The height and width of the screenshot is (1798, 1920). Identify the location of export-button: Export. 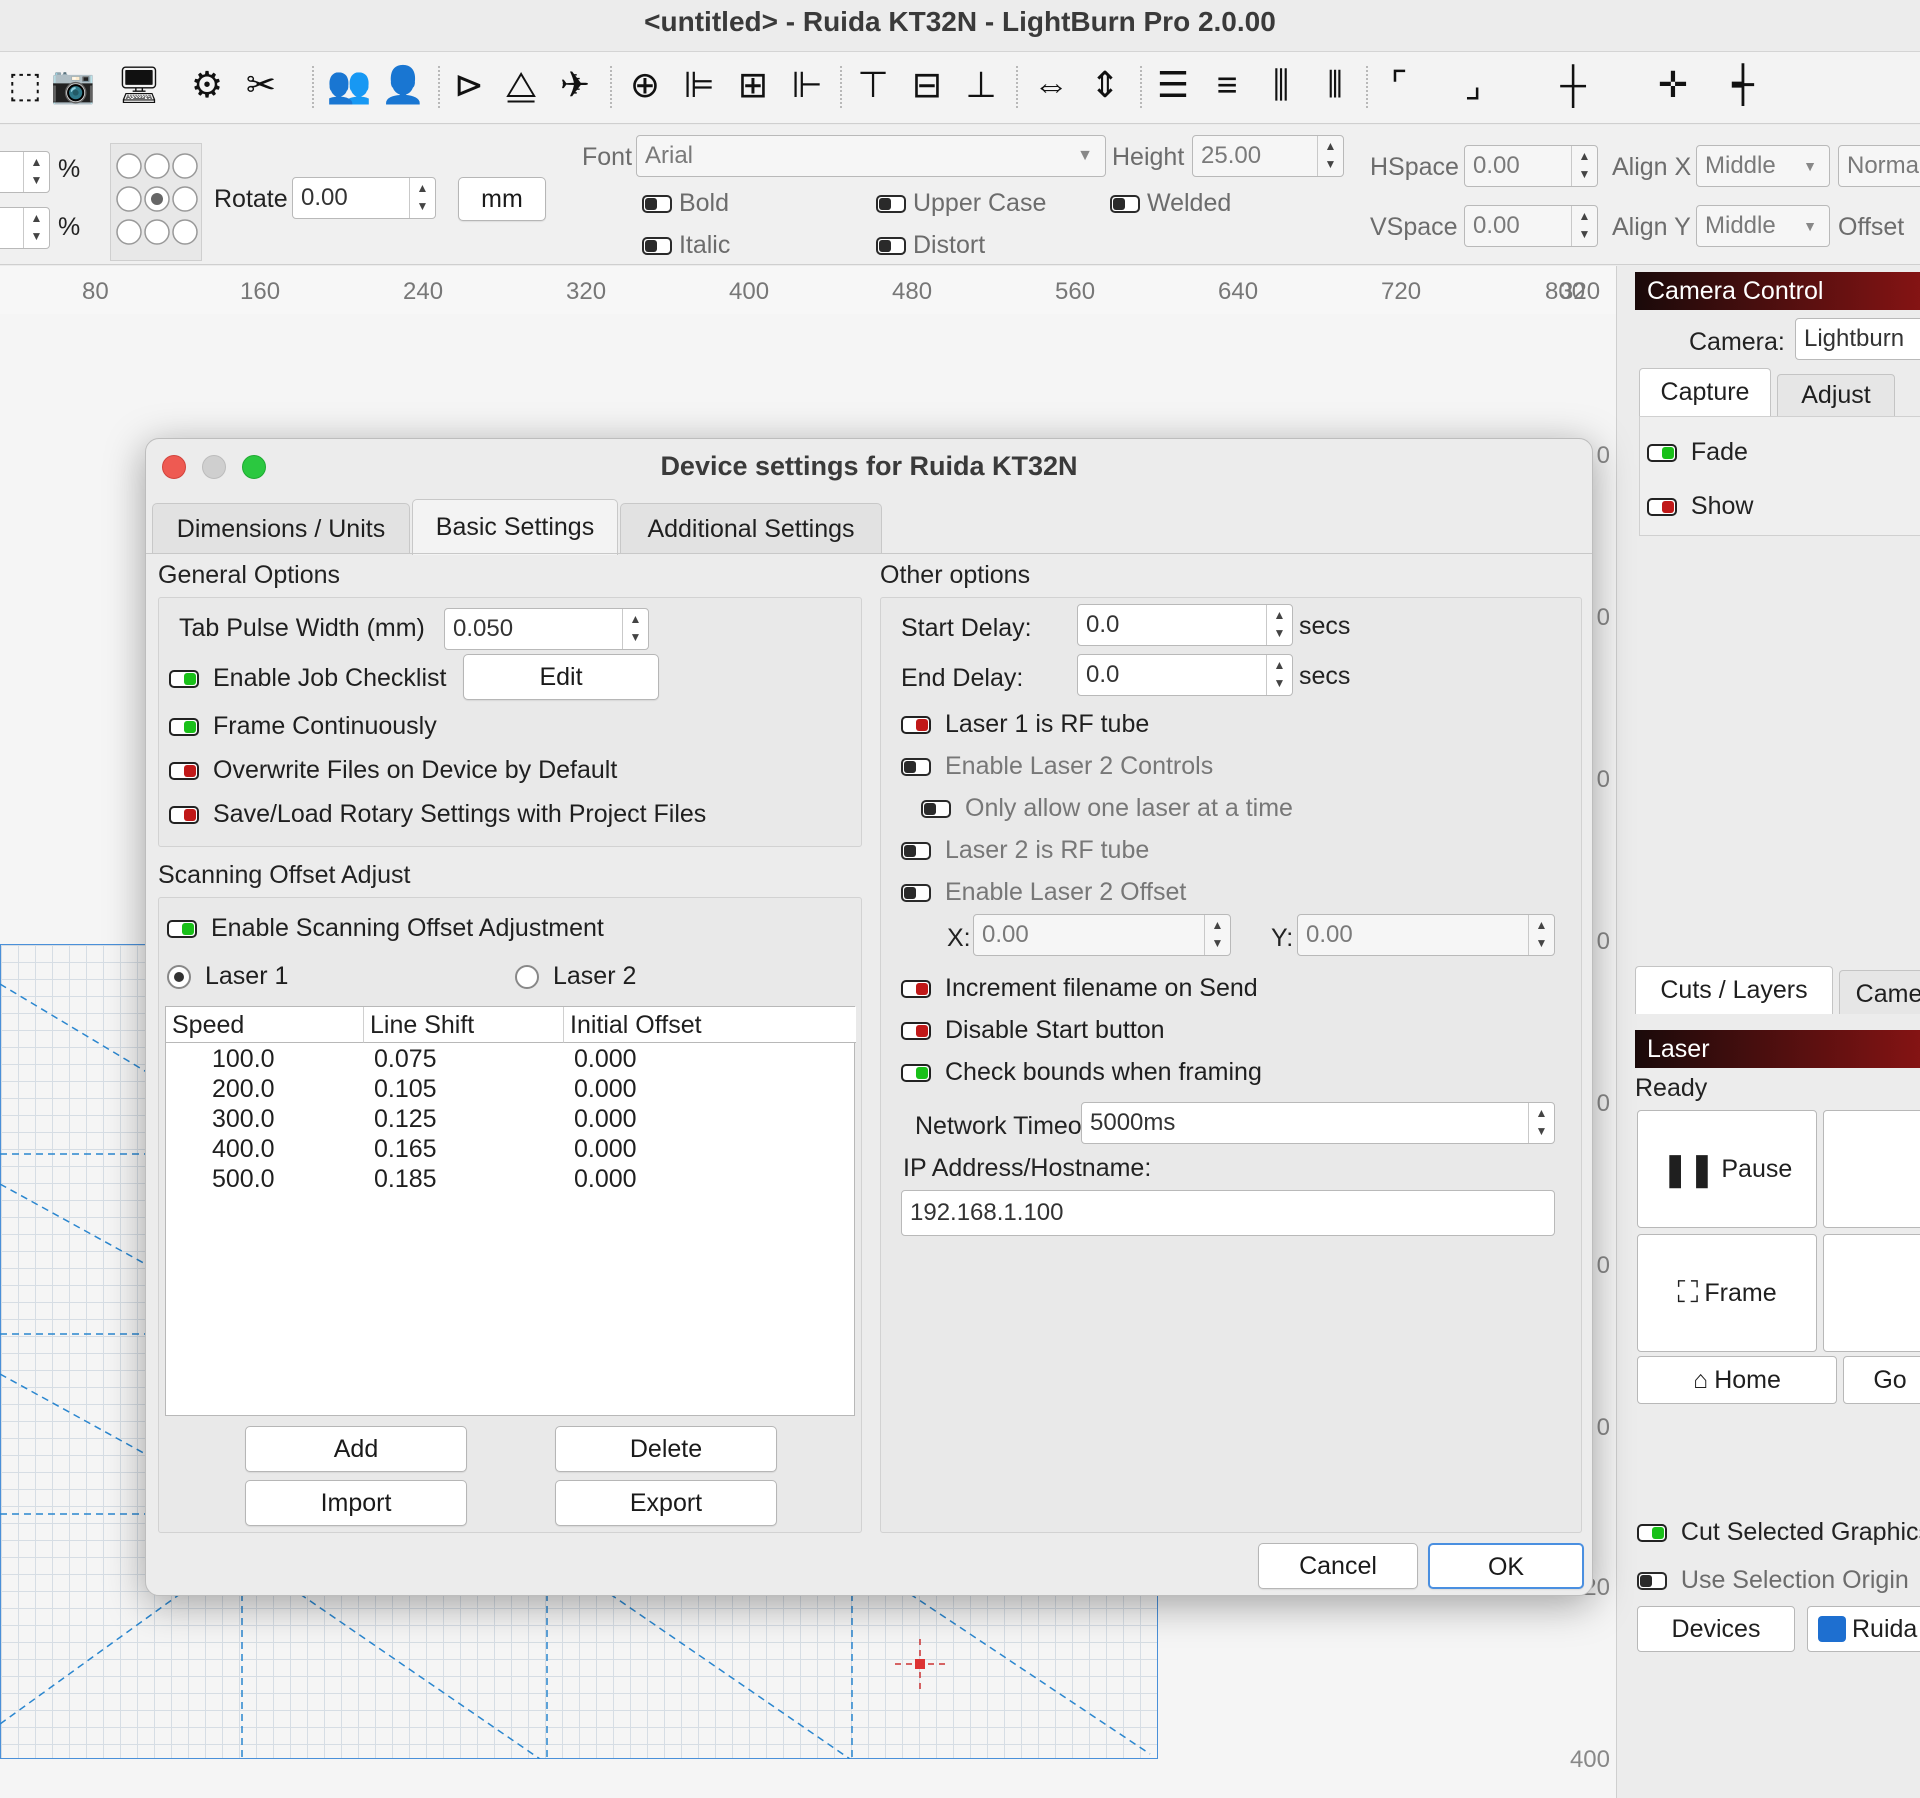
(666, 1503).